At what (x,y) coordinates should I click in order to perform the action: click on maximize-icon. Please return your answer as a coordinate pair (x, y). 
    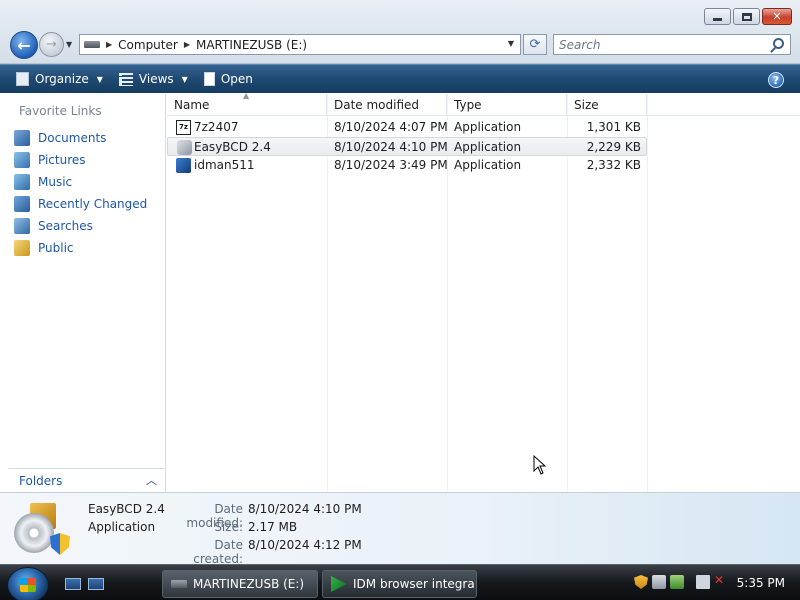
    Looking at the image, I should click on (746, 16).